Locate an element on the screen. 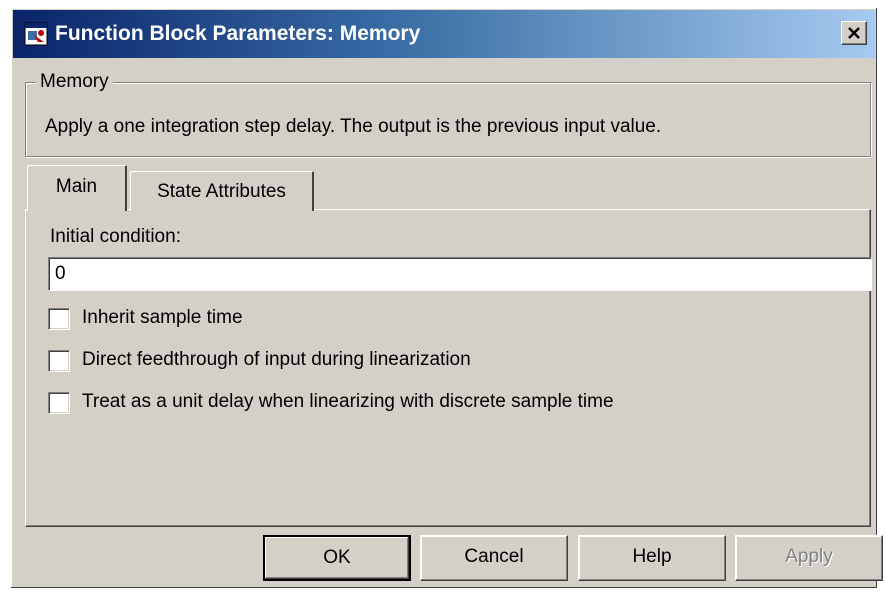 The image size is (886, 595). inherit-sample-time-label: Inherit sample time is located at coordinates (162, 318).